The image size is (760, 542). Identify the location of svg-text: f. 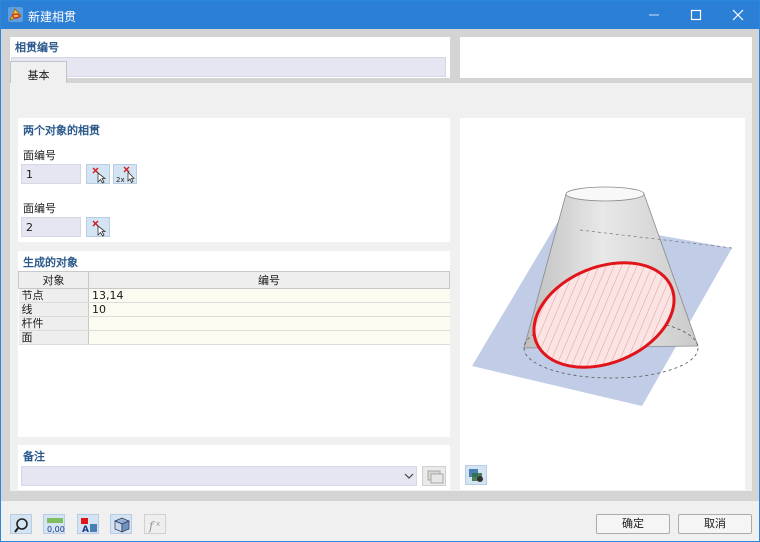
(152, 526).